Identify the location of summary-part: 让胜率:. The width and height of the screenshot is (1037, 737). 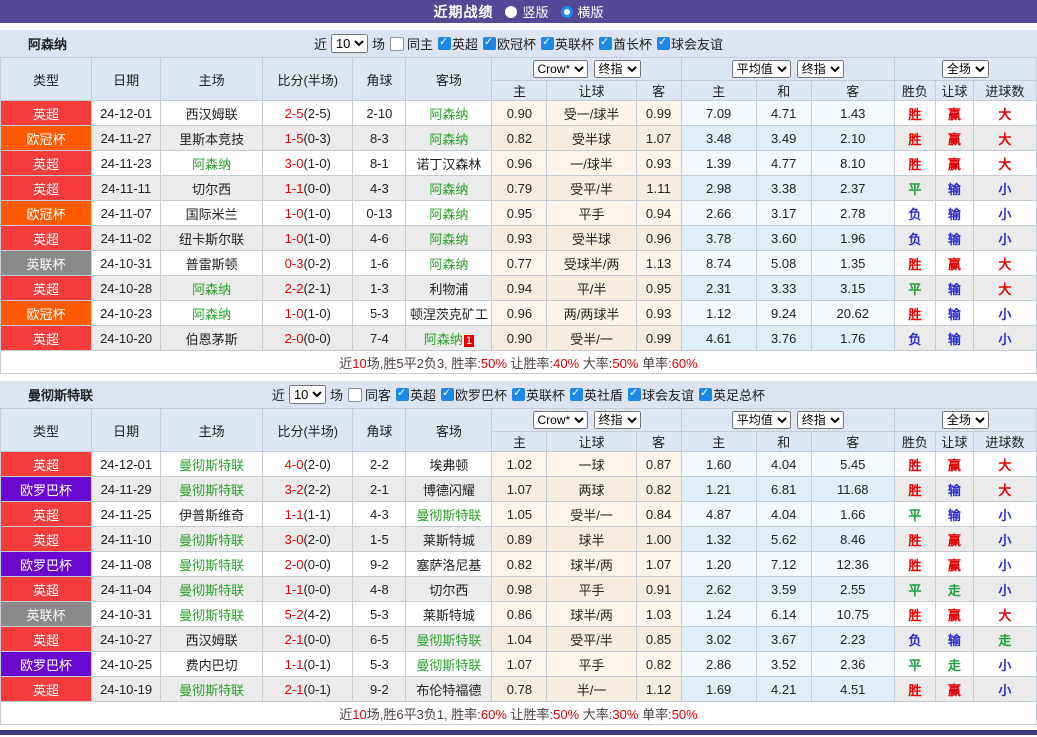
(530, 714).